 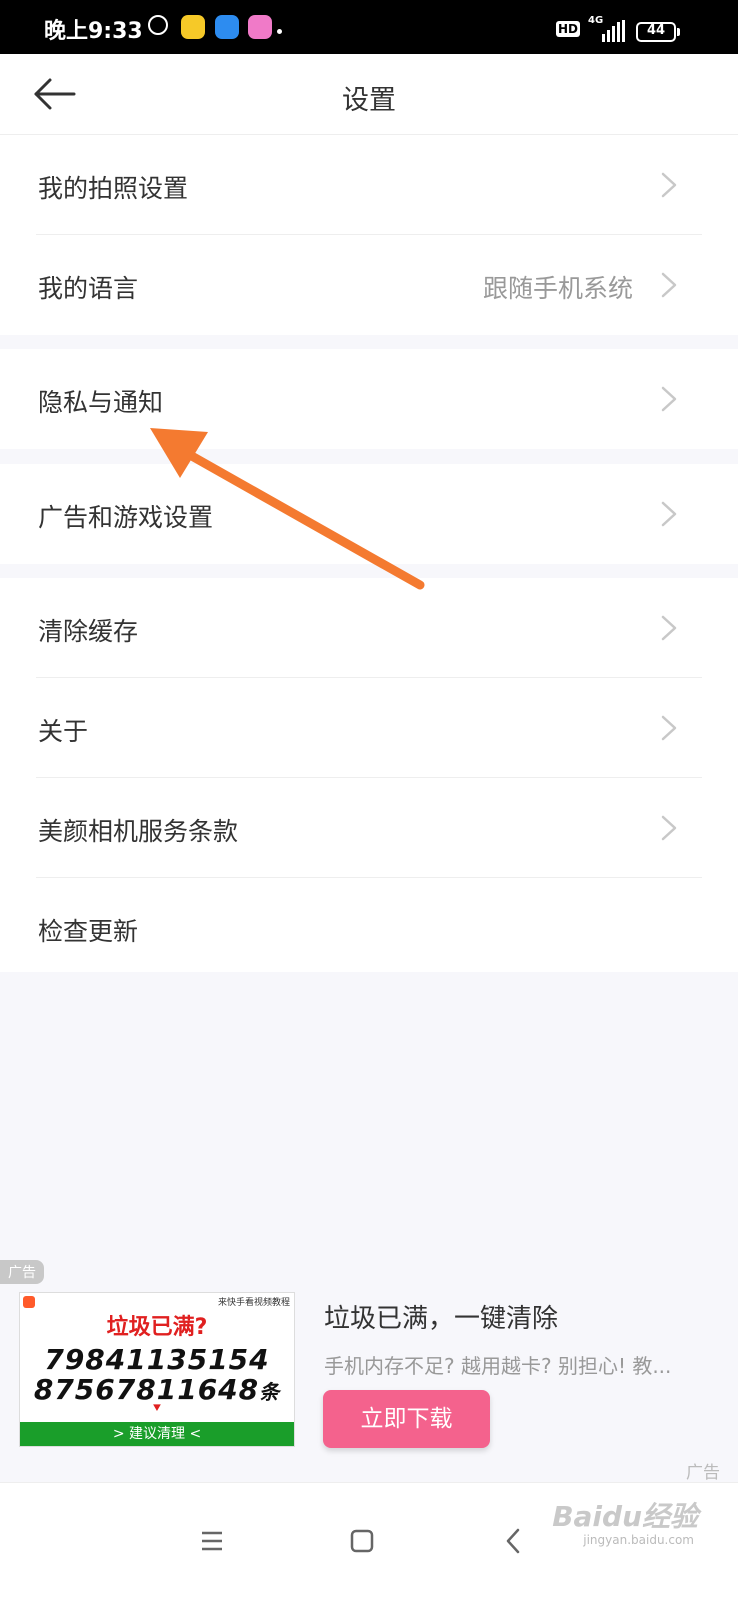 I want to click on setting-row-ads-games: 广告和游戏设置, so click(x=369, y=514).